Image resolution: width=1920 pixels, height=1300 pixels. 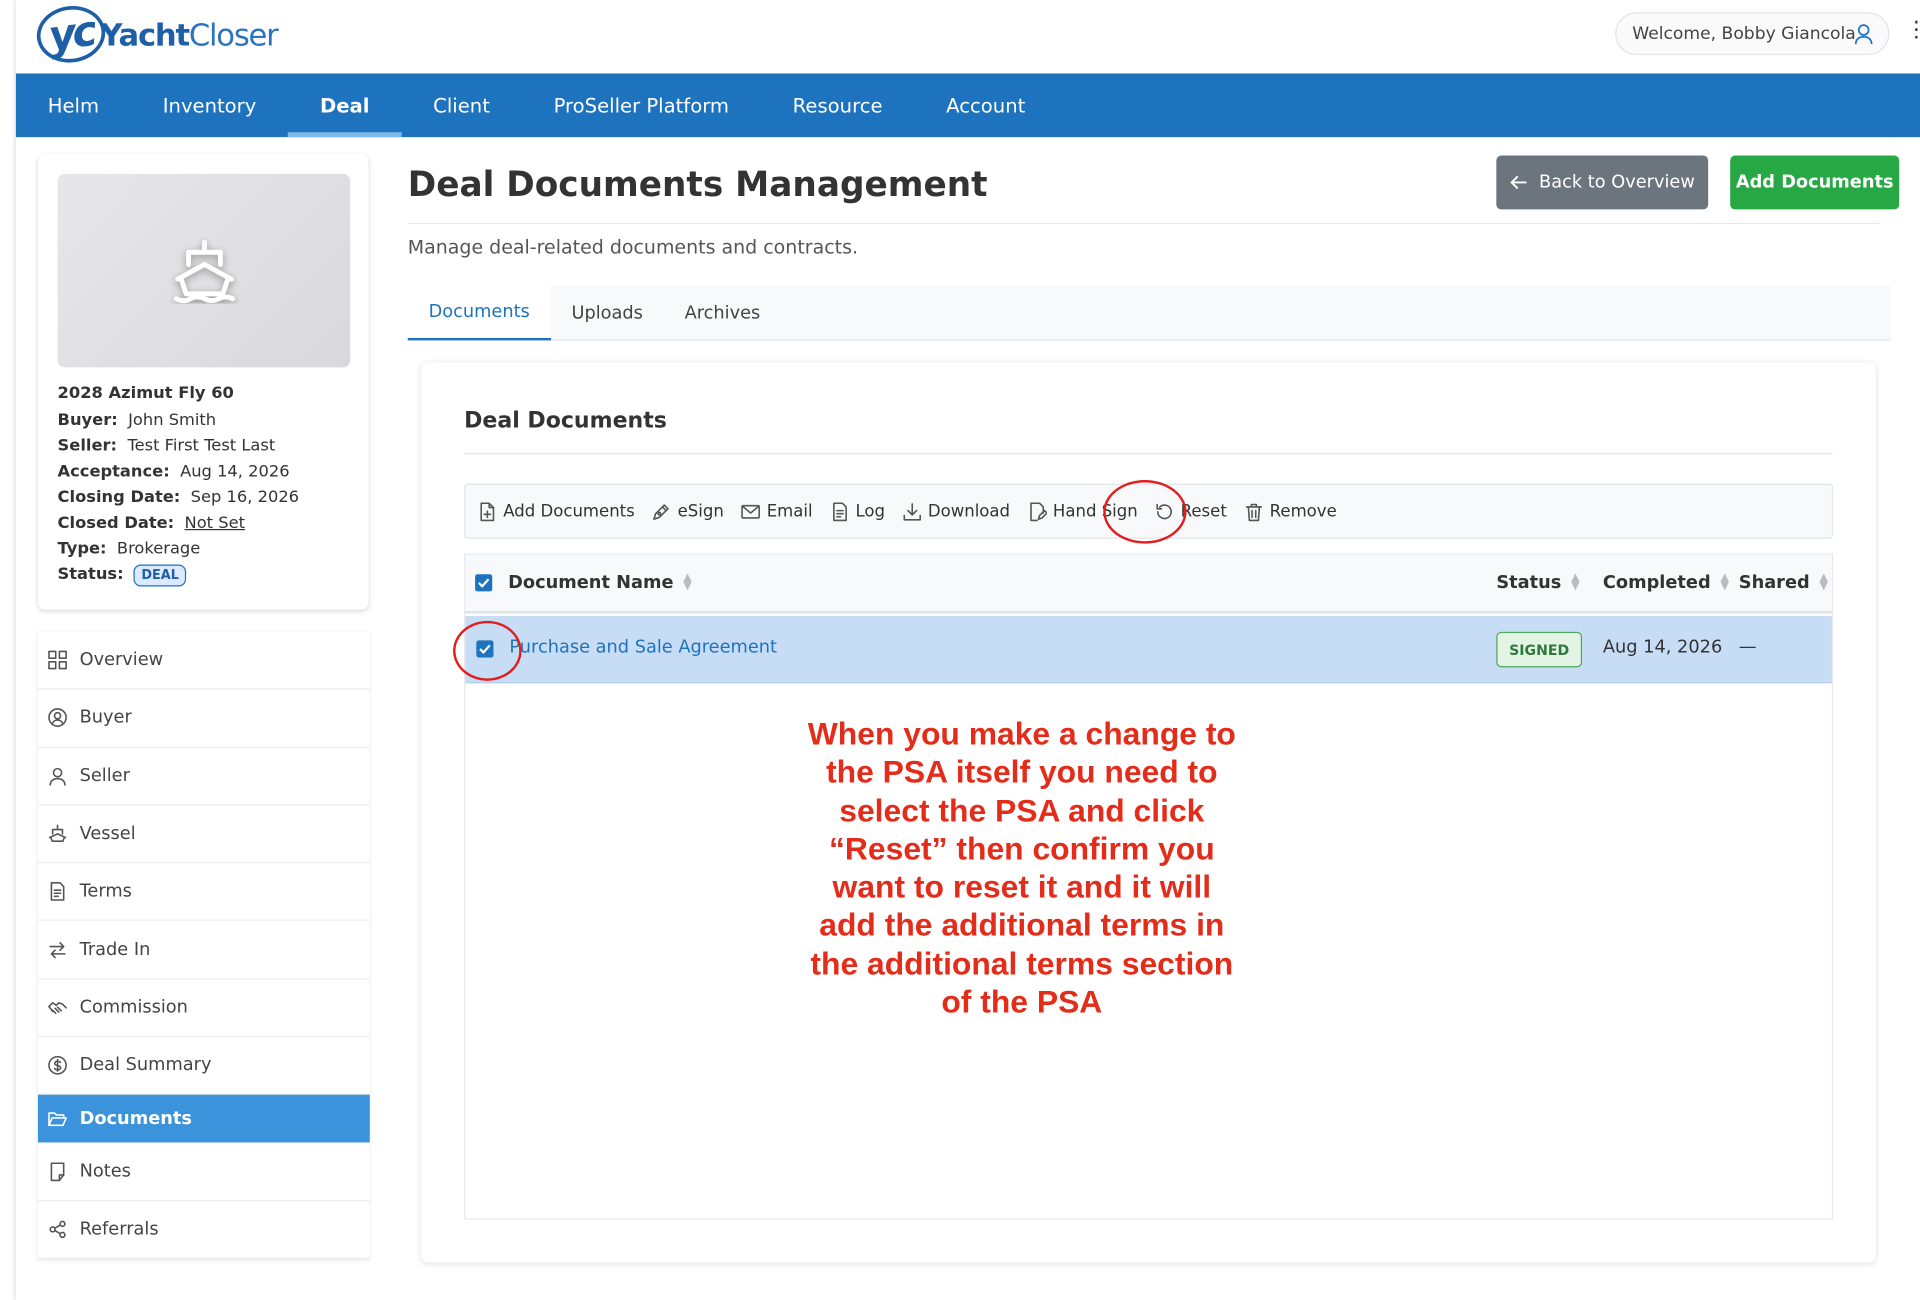 I want to click on logo-wordmark: YachtCloser, so click(x=189, y=34).